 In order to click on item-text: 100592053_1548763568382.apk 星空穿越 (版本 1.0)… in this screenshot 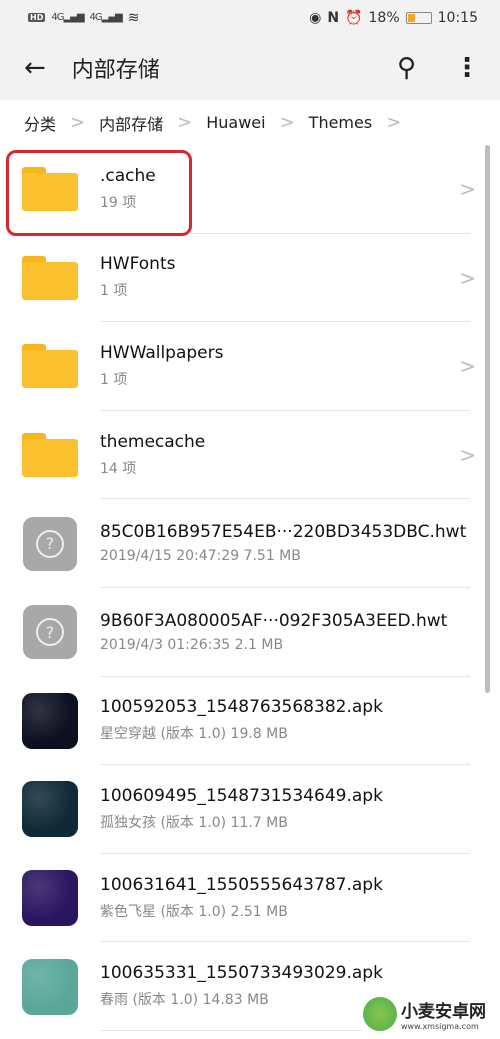, I will do `click(285, 721)`.